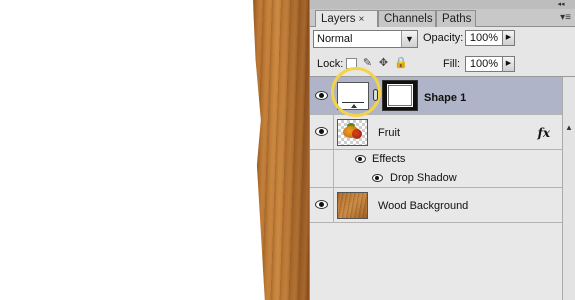  Describe the element at coordinates (365, 39) in the screenshot. I see `blend-mode-select: Normal ▼` at that location.